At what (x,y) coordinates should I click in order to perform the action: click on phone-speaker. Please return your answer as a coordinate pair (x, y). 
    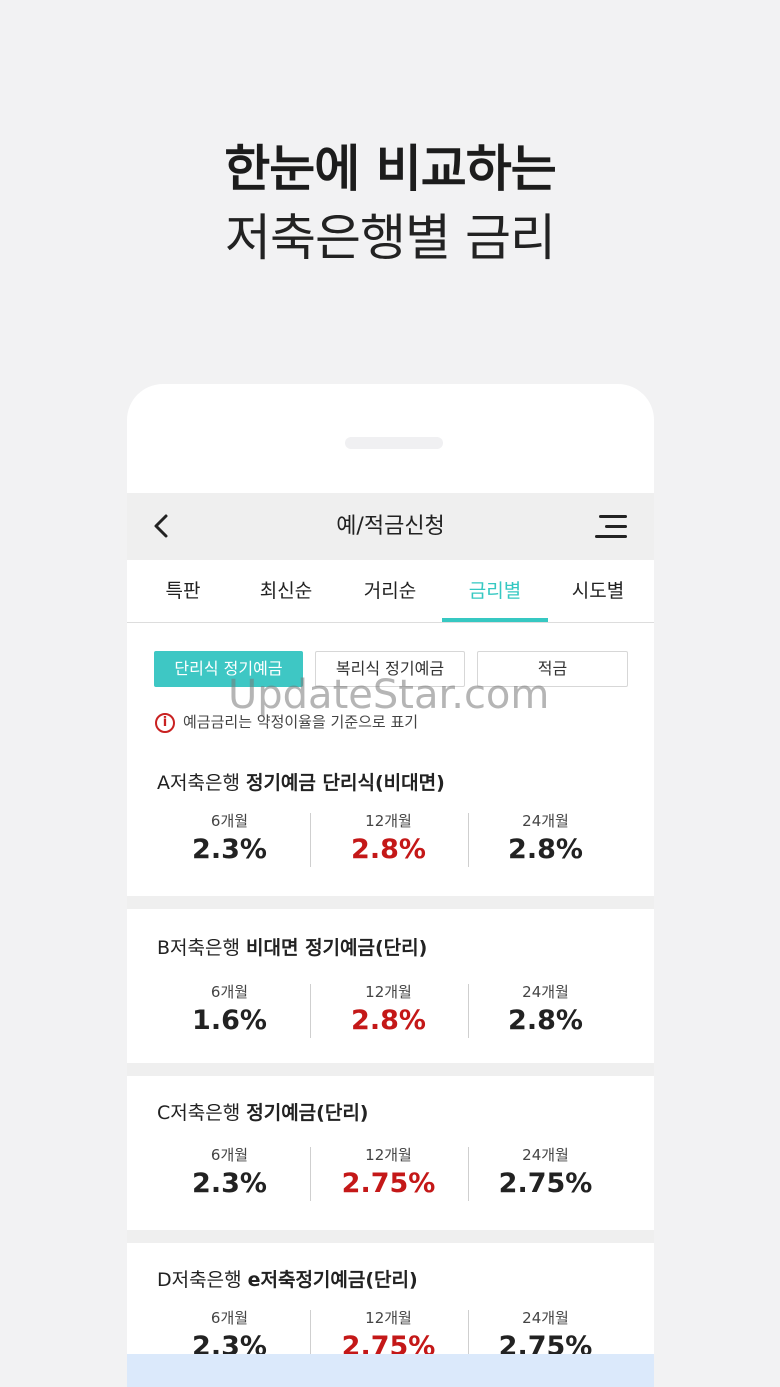
    Looking at the image, I should click on (394, 443).